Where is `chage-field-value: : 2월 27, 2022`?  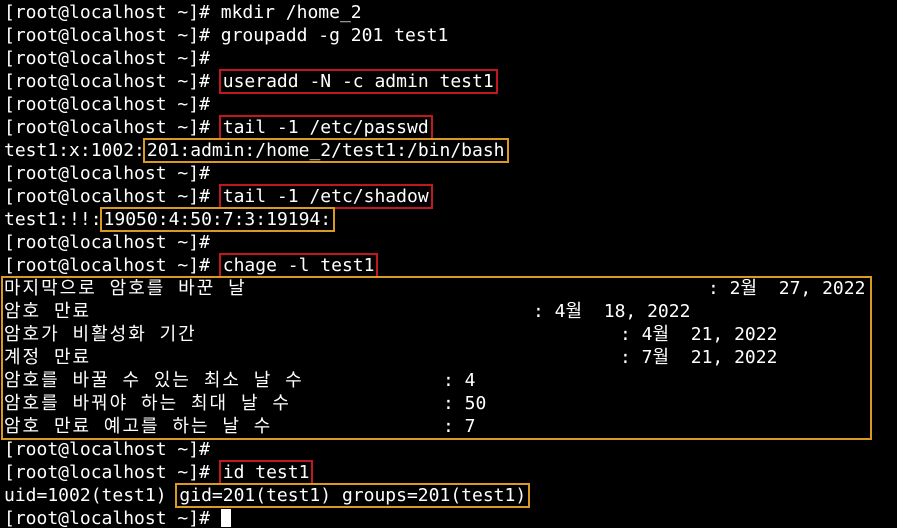
chage-field-value: : 2월 27, 2022 is located at coordinates (787, 288).